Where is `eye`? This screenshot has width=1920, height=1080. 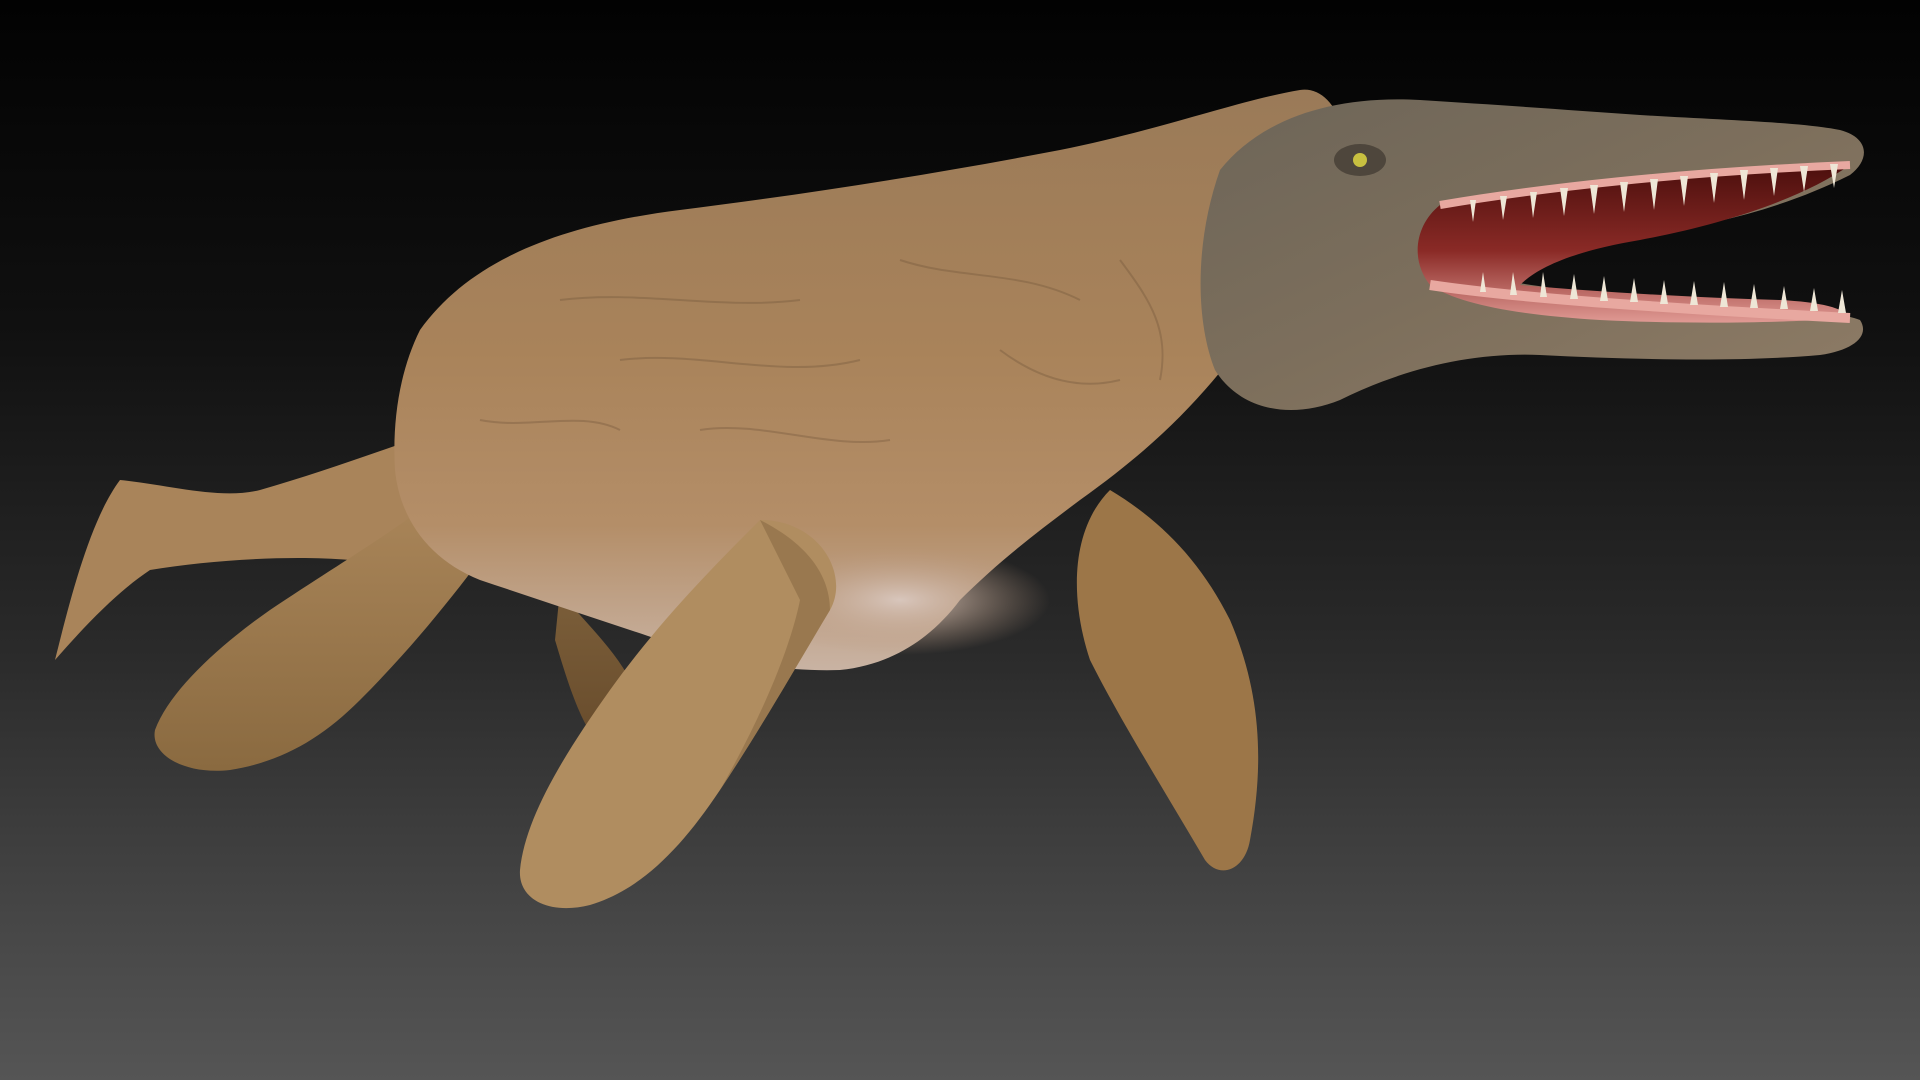 eye is located at coordinates (1360, 160).